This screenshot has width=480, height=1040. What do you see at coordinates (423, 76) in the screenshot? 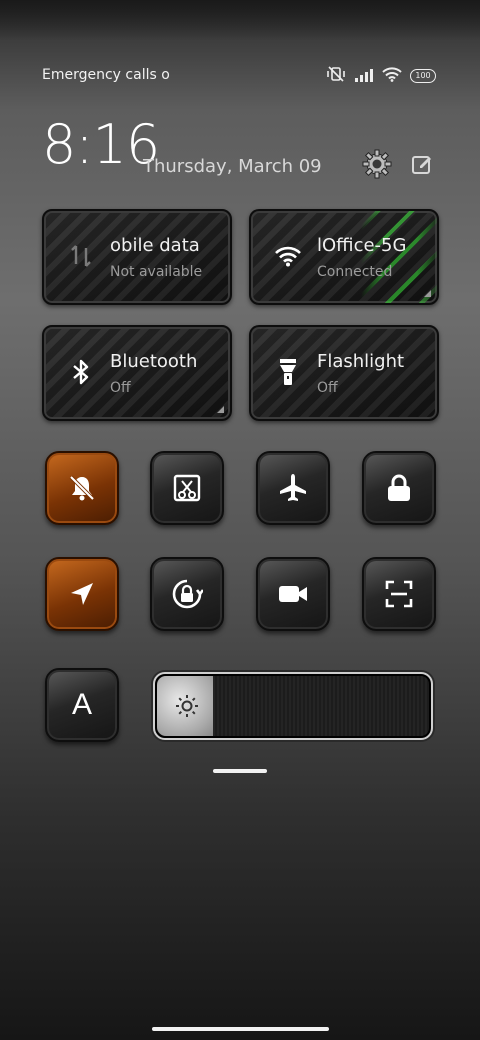
I see `battery-icon: 100` at bounding box center [423, 76].